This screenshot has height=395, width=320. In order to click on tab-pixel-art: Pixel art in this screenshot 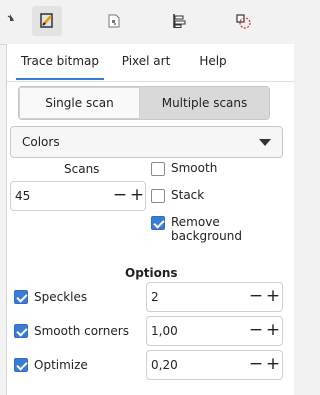, I will do `click(146, 66)`.